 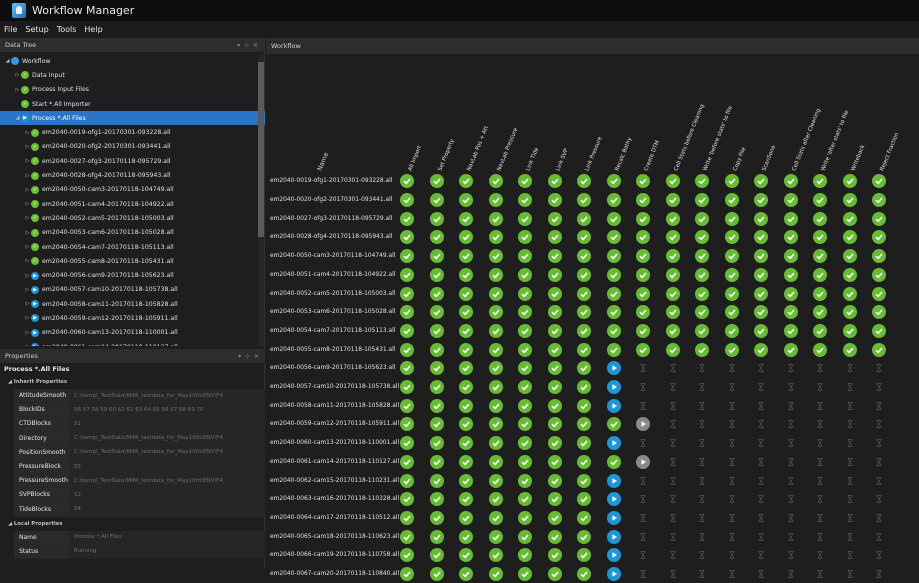 What do you see at coordinates (167, 466) in the screenshot?
I see `property-value: 55` at bounding box center [167, 466].